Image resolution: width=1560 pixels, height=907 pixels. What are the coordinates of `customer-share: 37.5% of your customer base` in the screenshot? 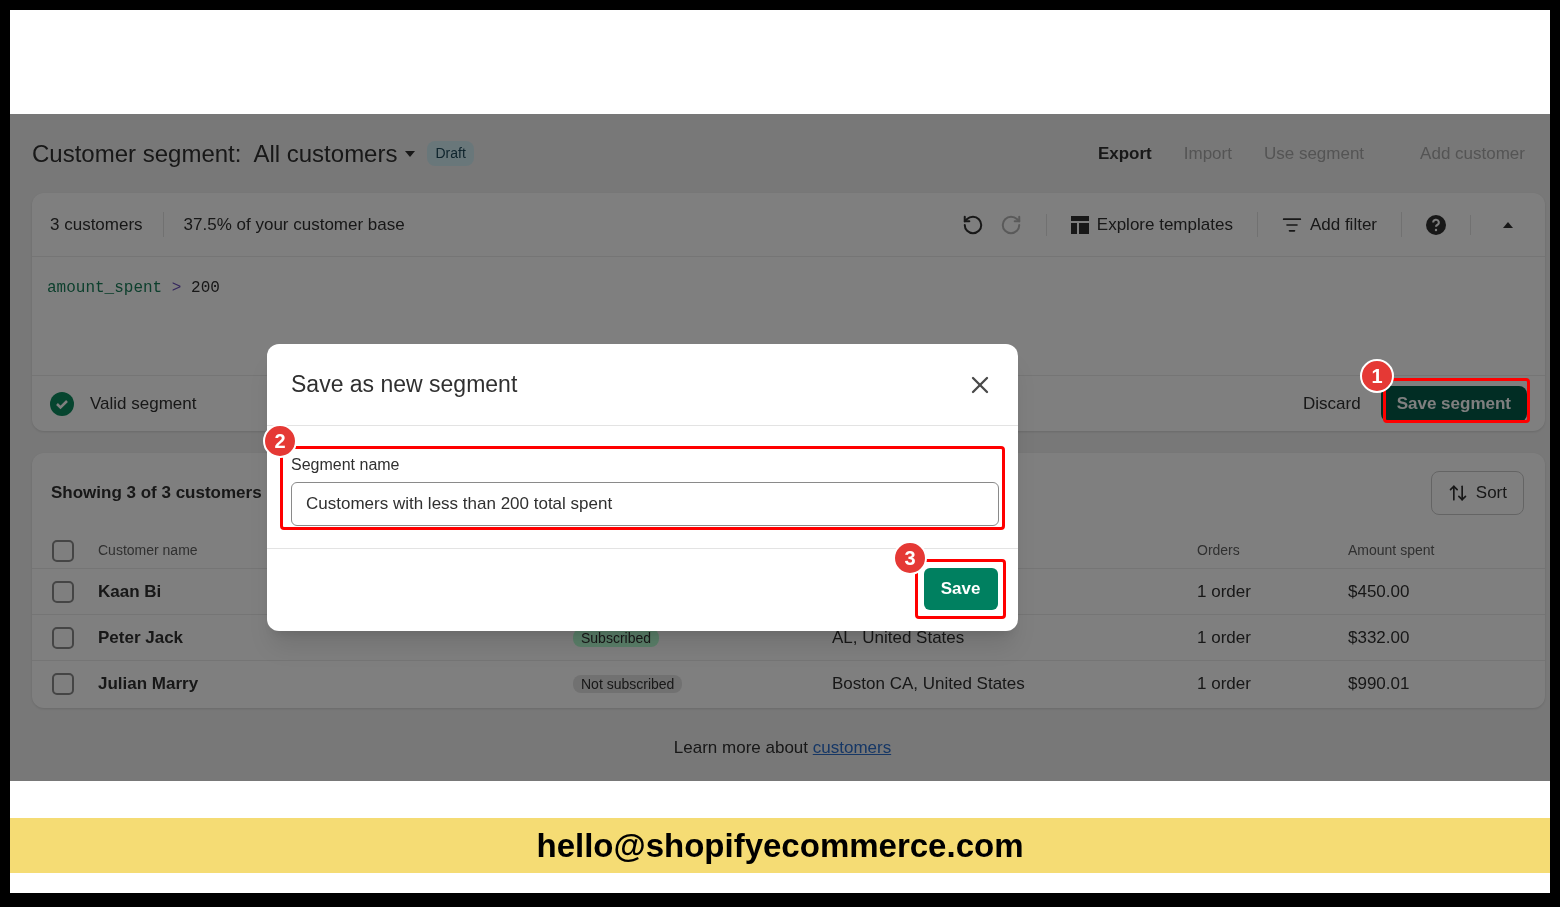 It's located at (293, 224).